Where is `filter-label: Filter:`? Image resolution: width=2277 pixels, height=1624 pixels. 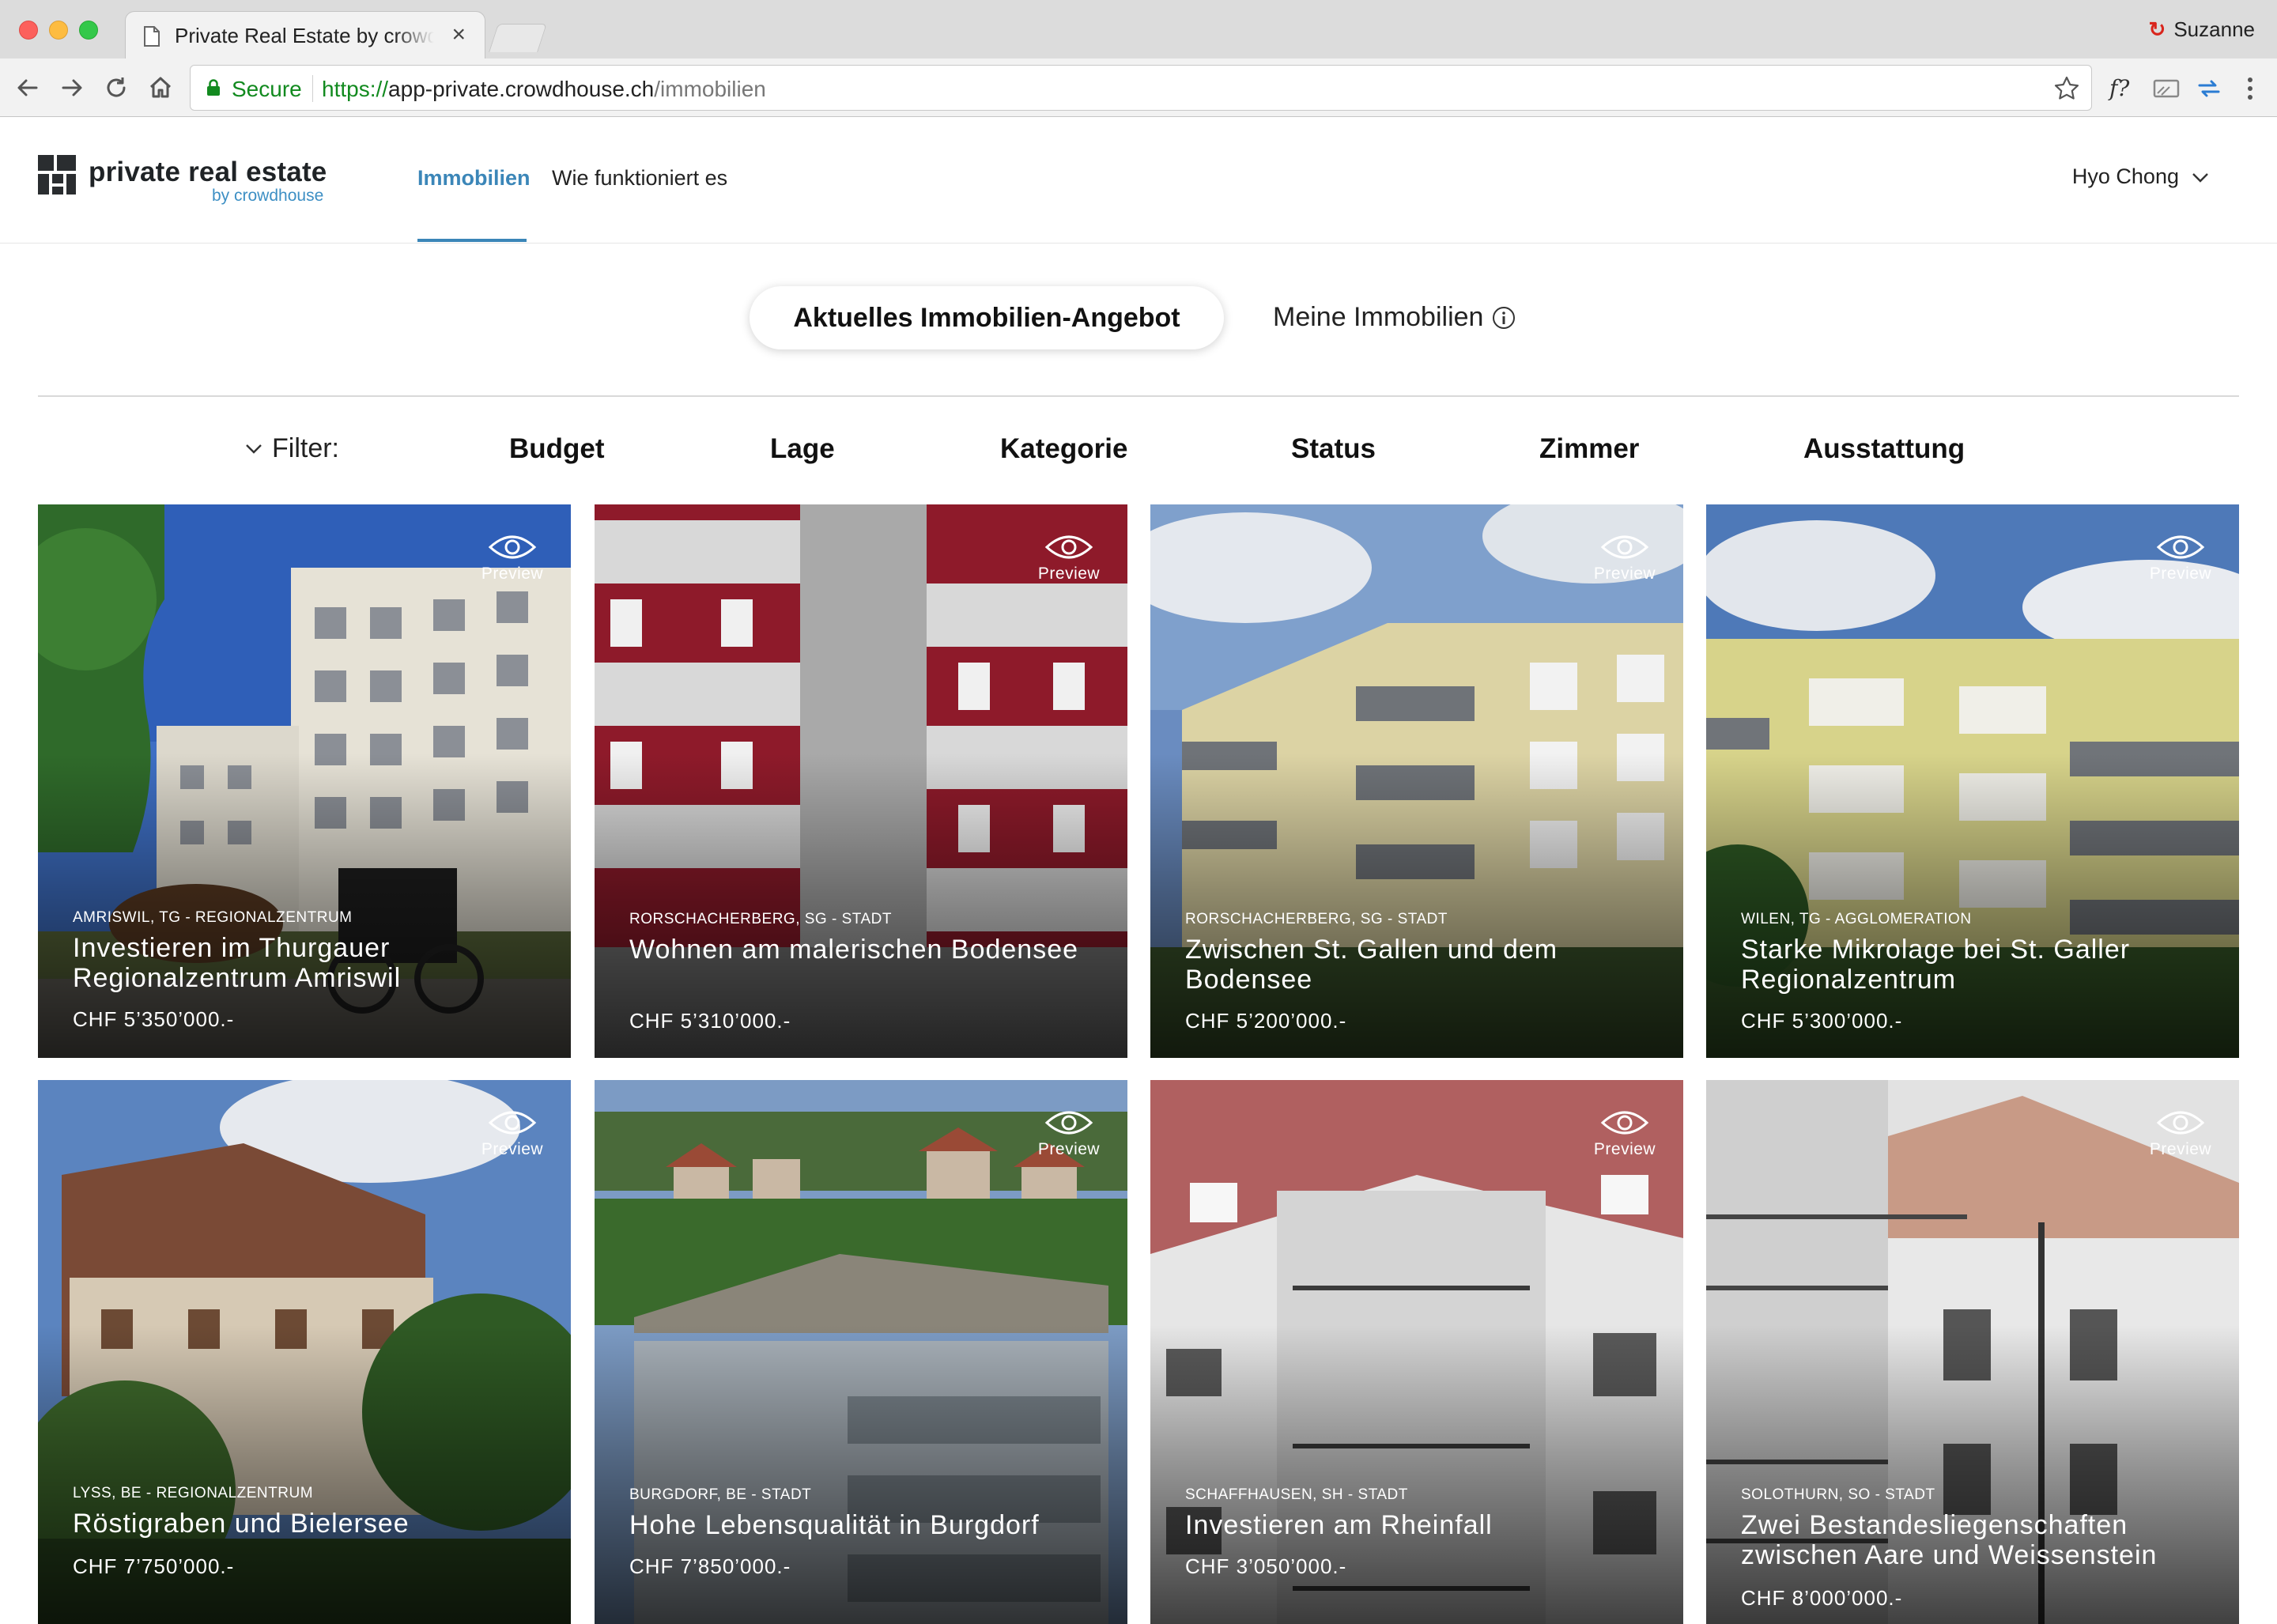
filter-label: Filter: is located at coordinates (306, 448).